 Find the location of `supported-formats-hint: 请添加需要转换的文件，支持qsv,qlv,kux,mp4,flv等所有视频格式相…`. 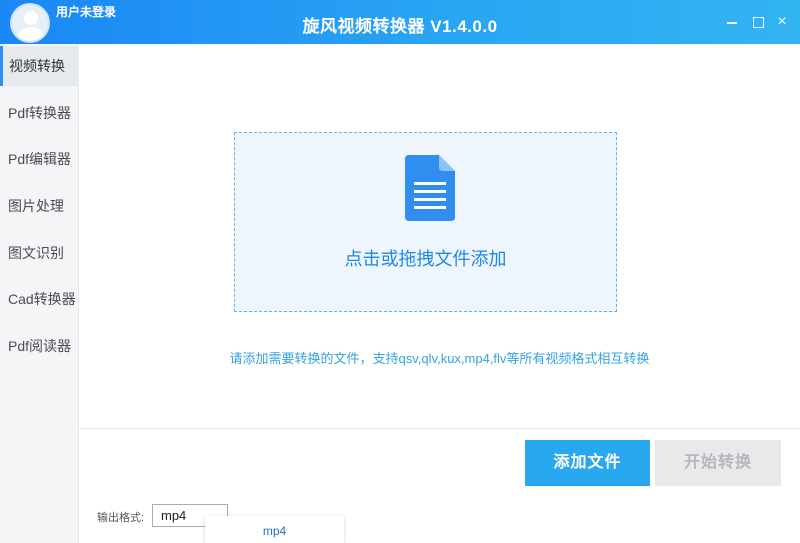

supported-formats-hint: 请添加需要转换的文件，支持qsv,qlv,kux,mp4,flv等所有视频格式相… is located at coordinates (439, 358).